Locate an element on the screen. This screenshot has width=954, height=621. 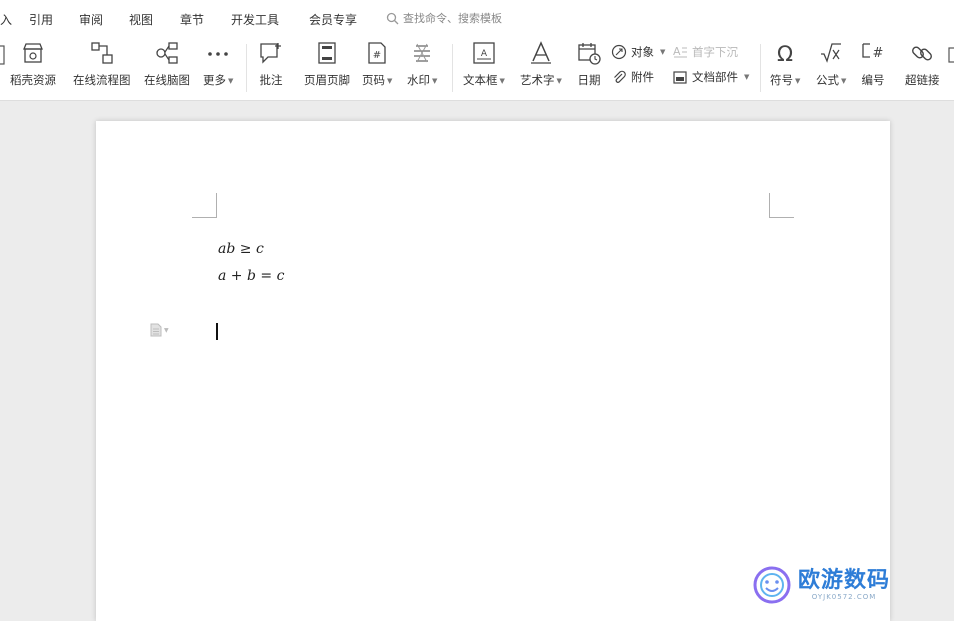
text-cursor is located at coordinates (217, 331).